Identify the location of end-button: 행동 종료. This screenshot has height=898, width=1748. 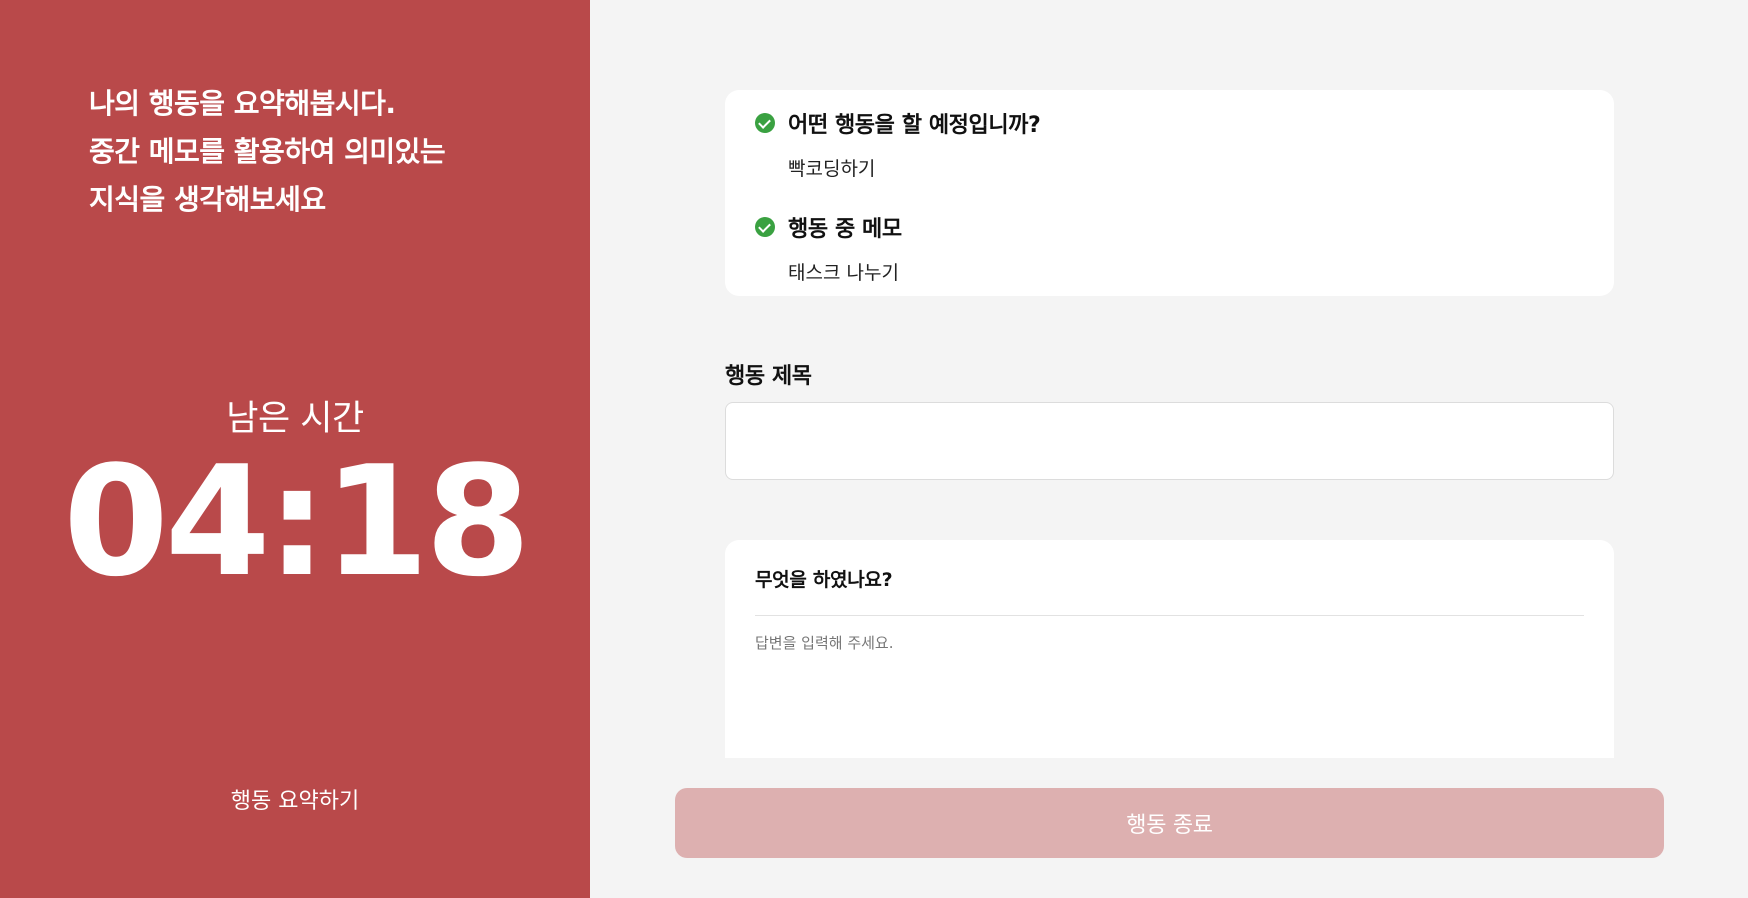
(1169, 823).